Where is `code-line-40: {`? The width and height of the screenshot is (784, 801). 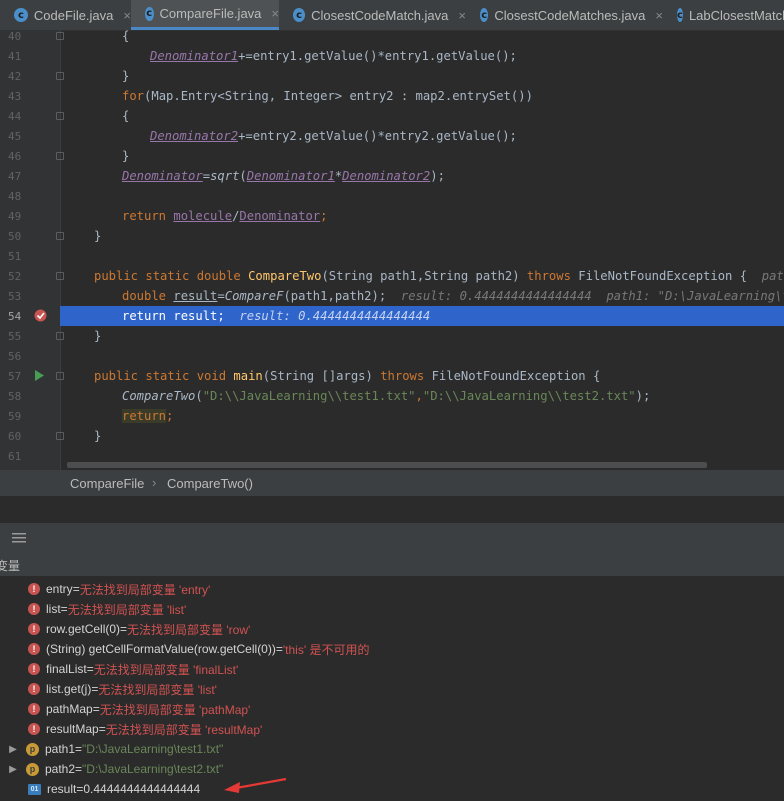
code-line-40: { is located at coordinates (125, 36).